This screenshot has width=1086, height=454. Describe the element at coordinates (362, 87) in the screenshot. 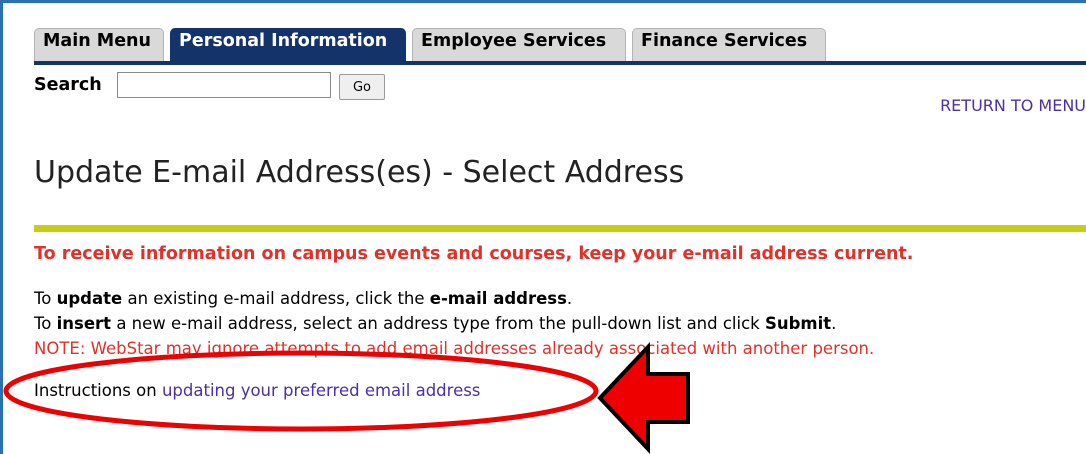

I see `go-button: Go` at that location.